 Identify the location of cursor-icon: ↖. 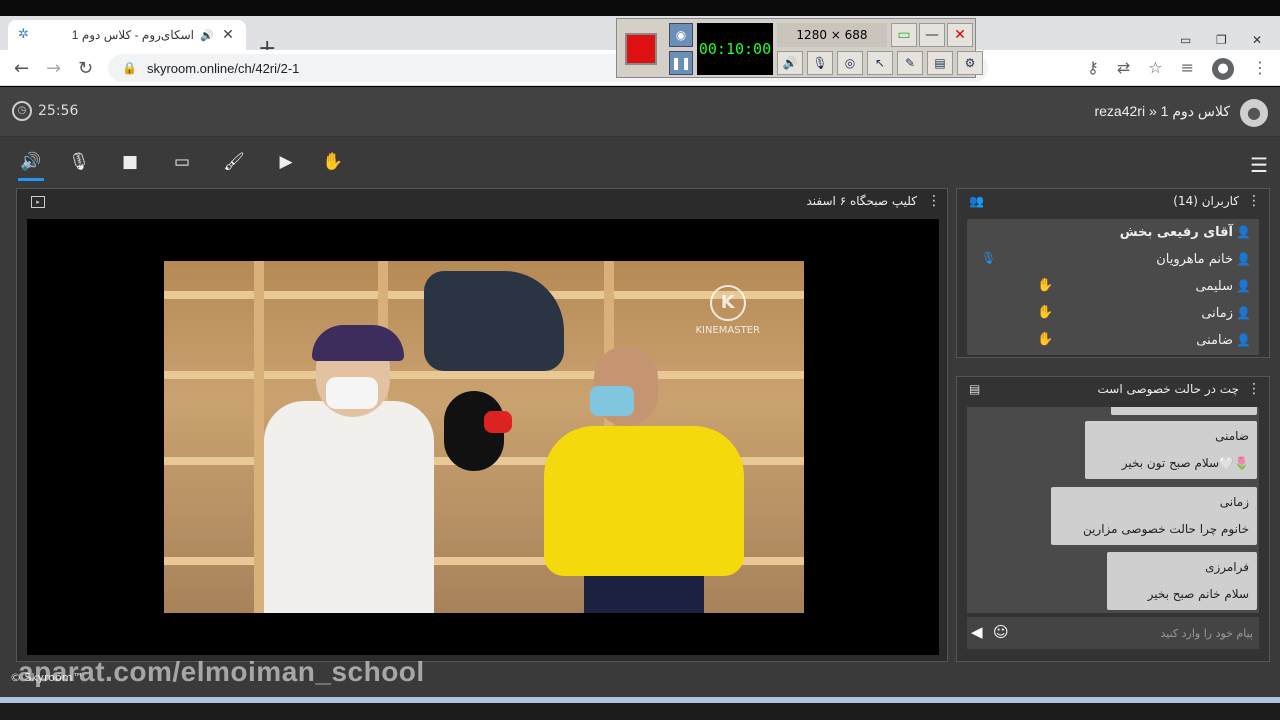
(880, 63).